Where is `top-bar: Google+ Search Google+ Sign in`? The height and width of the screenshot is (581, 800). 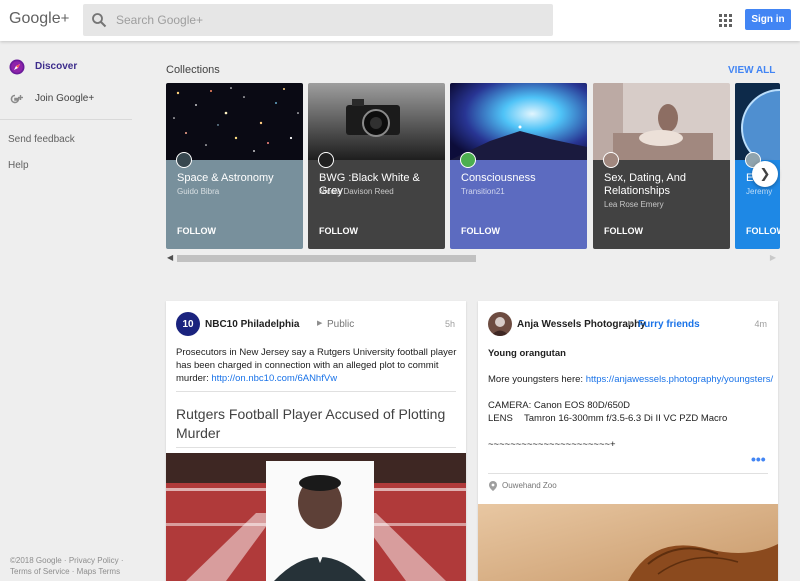 top-bar: Google+ Search Google+ Sign in is located at coordinates (400, 20).